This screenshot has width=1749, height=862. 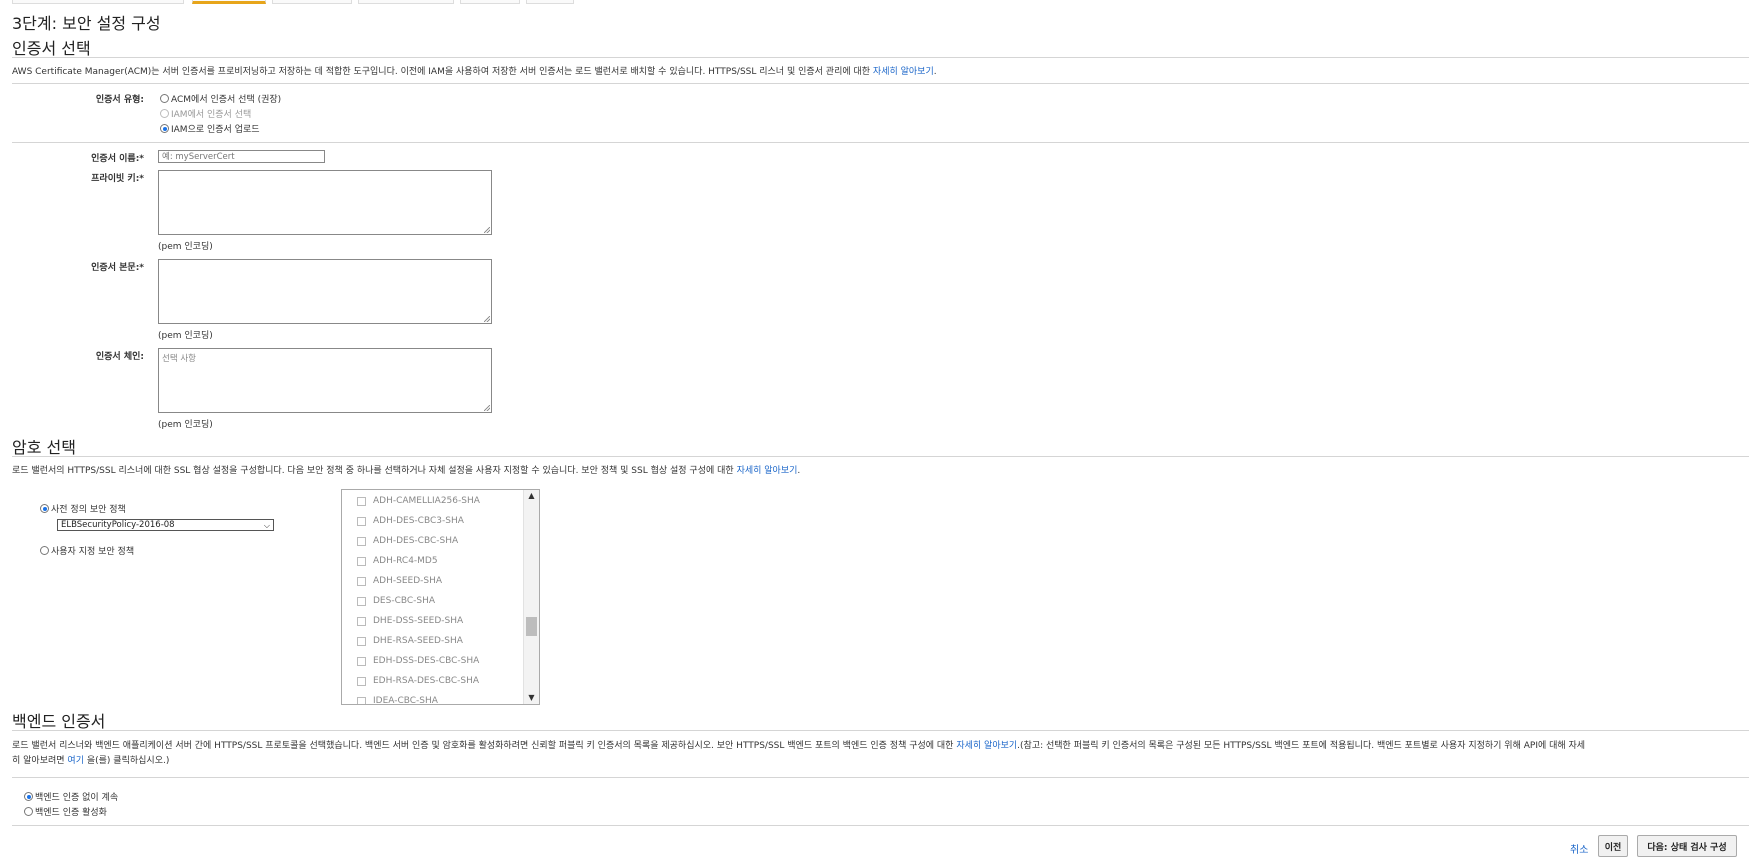 I want to click on backend-description-line2-end: 을(를) 클릭하십시오.), so click(x=128, y=761).